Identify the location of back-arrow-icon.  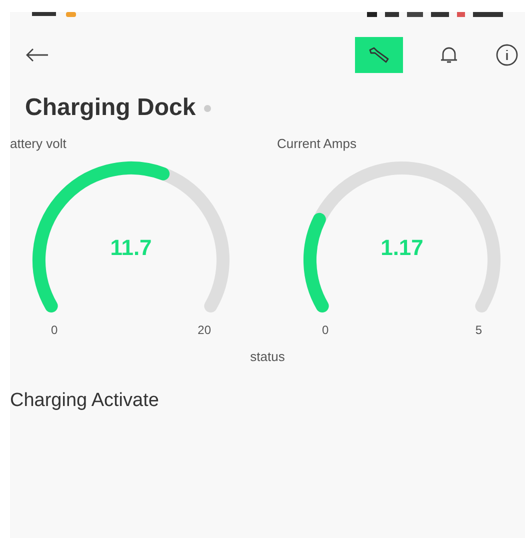
(37, 55).